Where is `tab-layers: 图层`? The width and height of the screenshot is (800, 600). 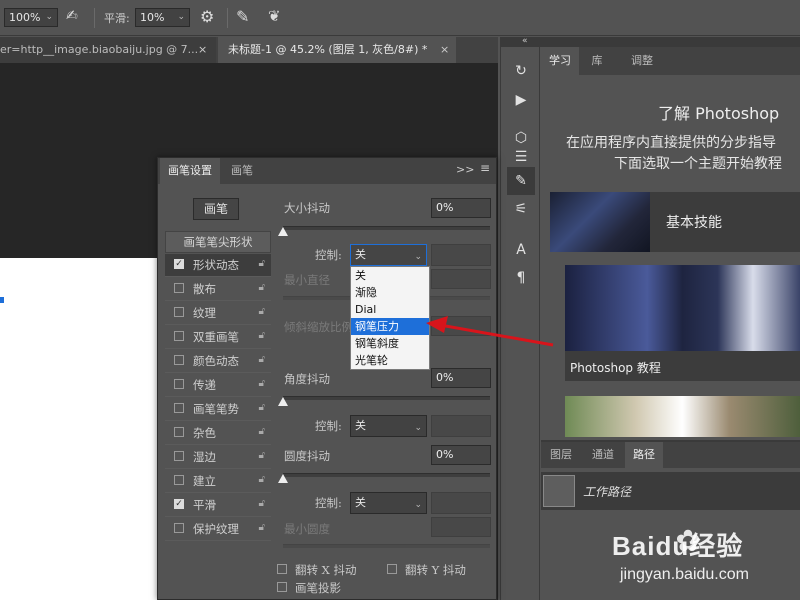
tab-layers: 图层 is located at coordinates (561, 455).